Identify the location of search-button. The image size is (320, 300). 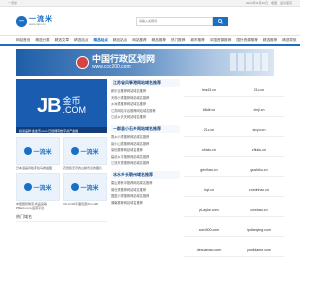
(220, 21).